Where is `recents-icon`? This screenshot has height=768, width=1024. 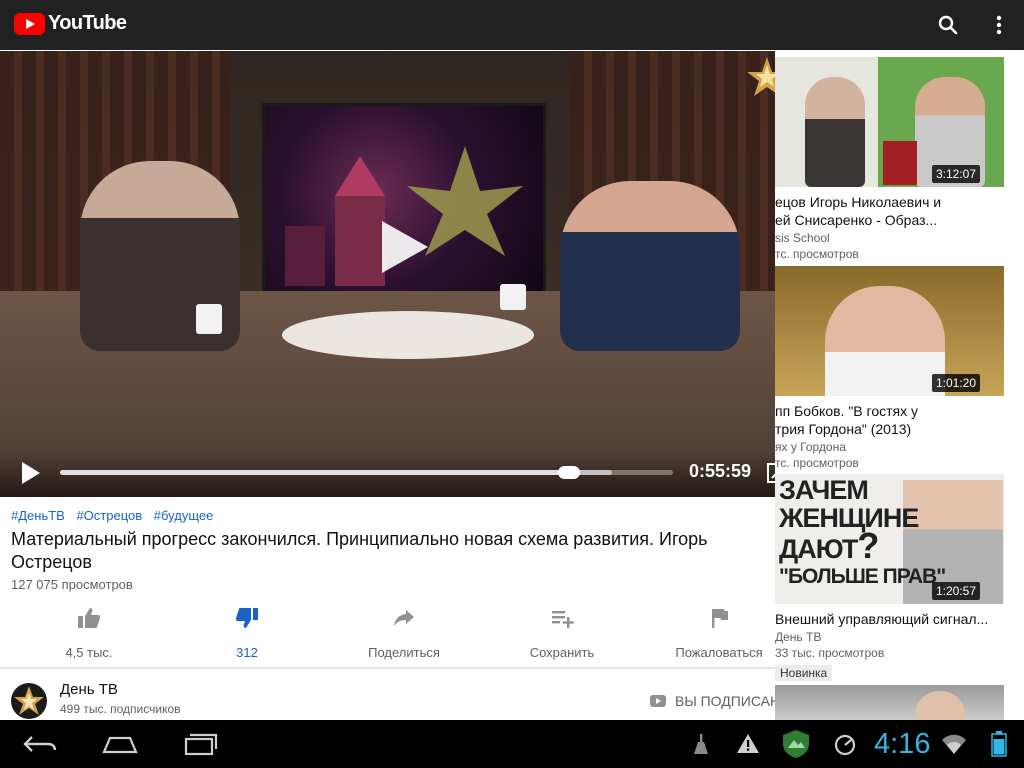 recents-icon is located at coordinates (201, 744).